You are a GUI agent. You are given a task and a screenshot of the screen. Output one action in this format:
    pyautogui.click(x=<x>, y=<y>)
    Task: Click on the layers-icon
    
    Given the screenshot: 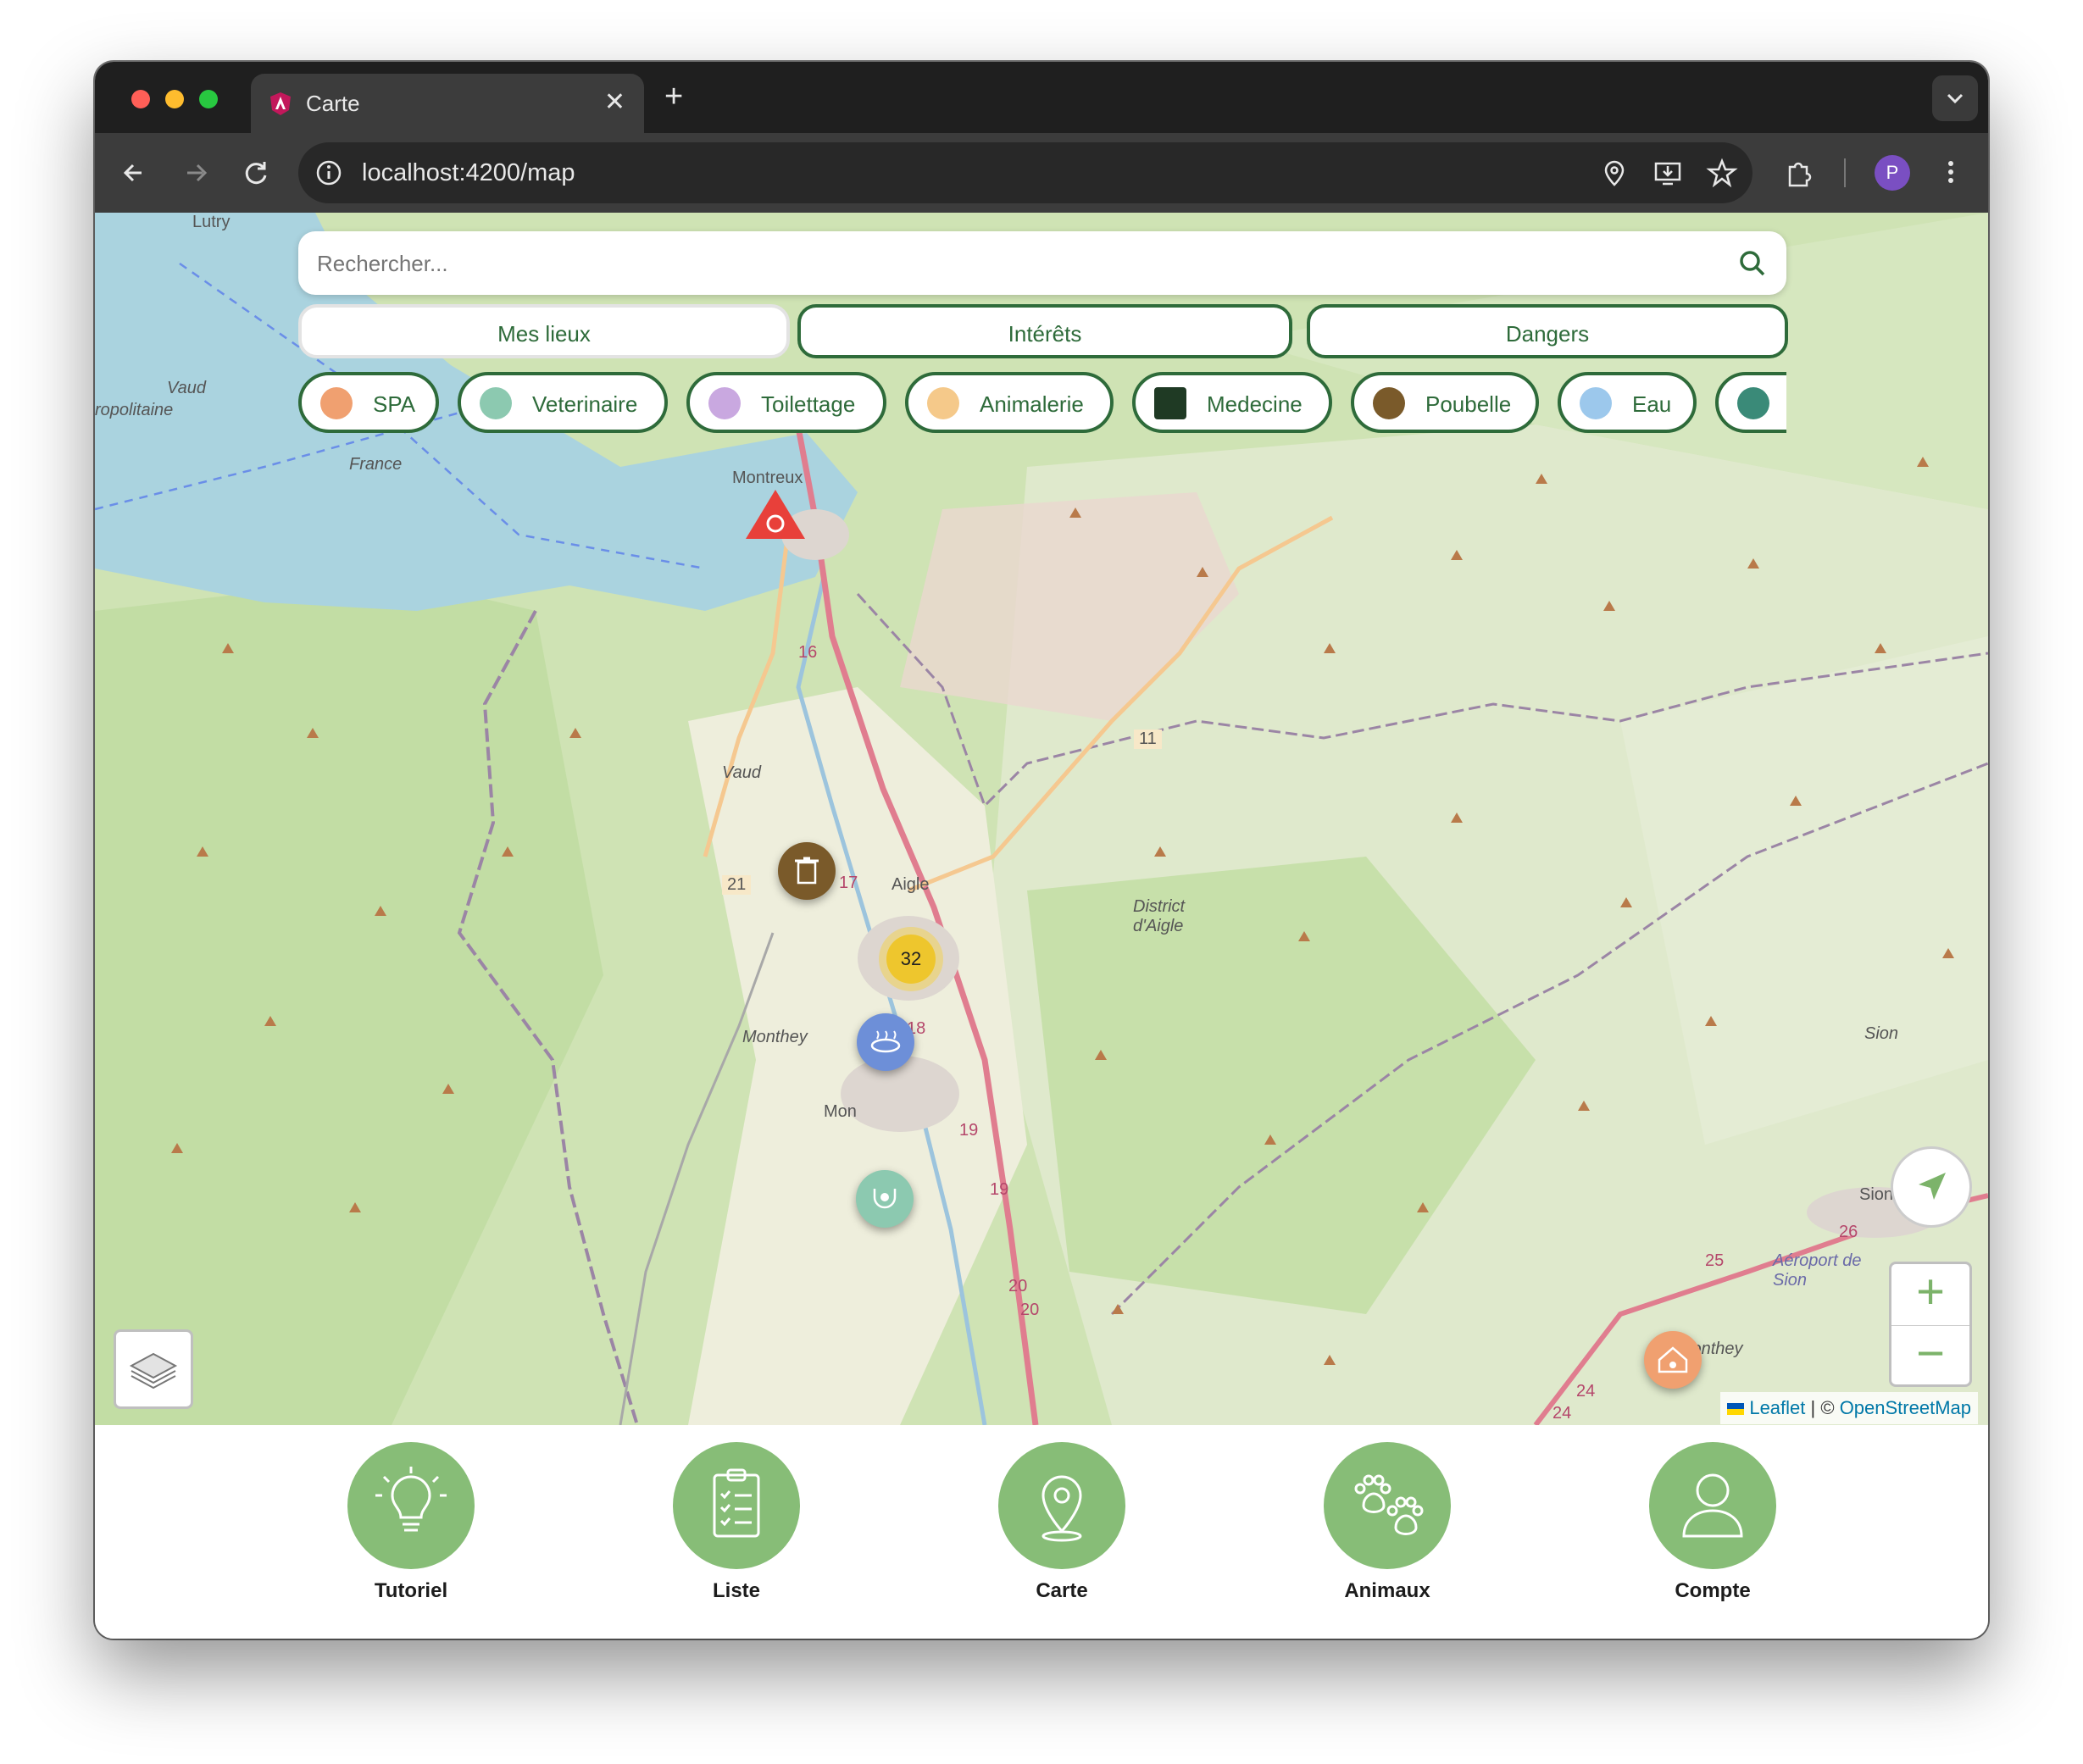 What is the action you would take?
    pyautogui.click(x=153, y=1371)
    